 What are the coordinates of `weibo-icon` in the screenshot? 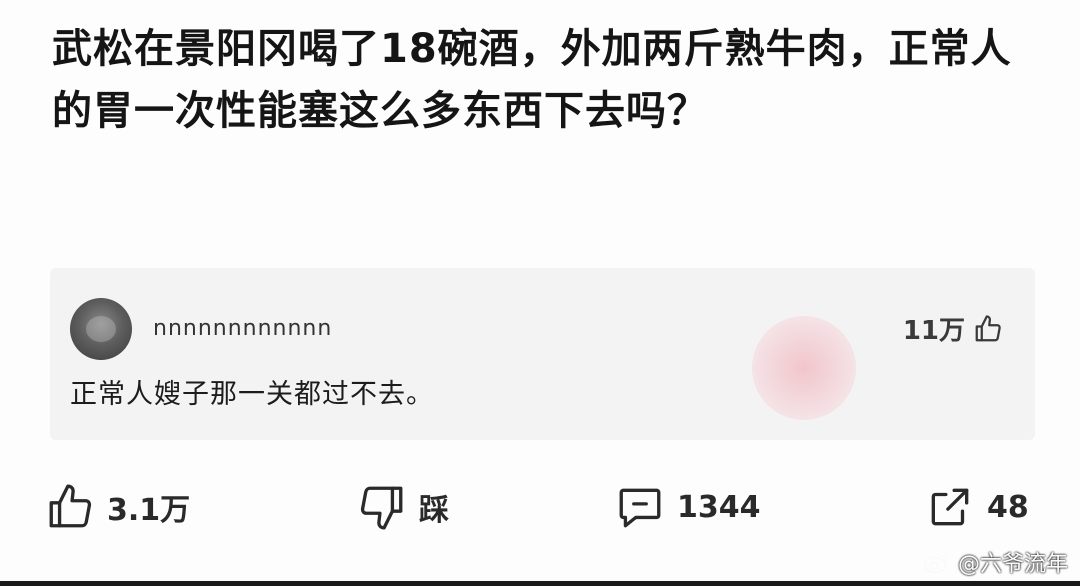 It's located at (936, 562).